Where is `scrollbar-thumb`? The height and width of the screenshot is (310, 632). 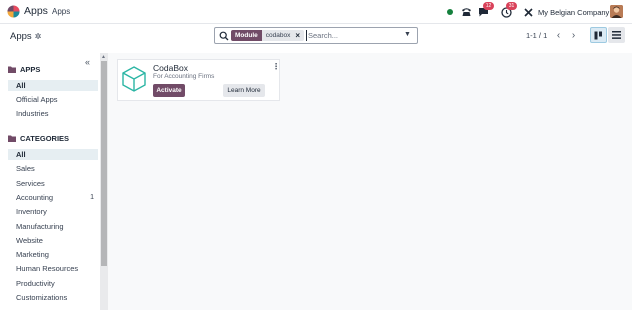
scrollbar-thumb is located at coordinates (104, 163).